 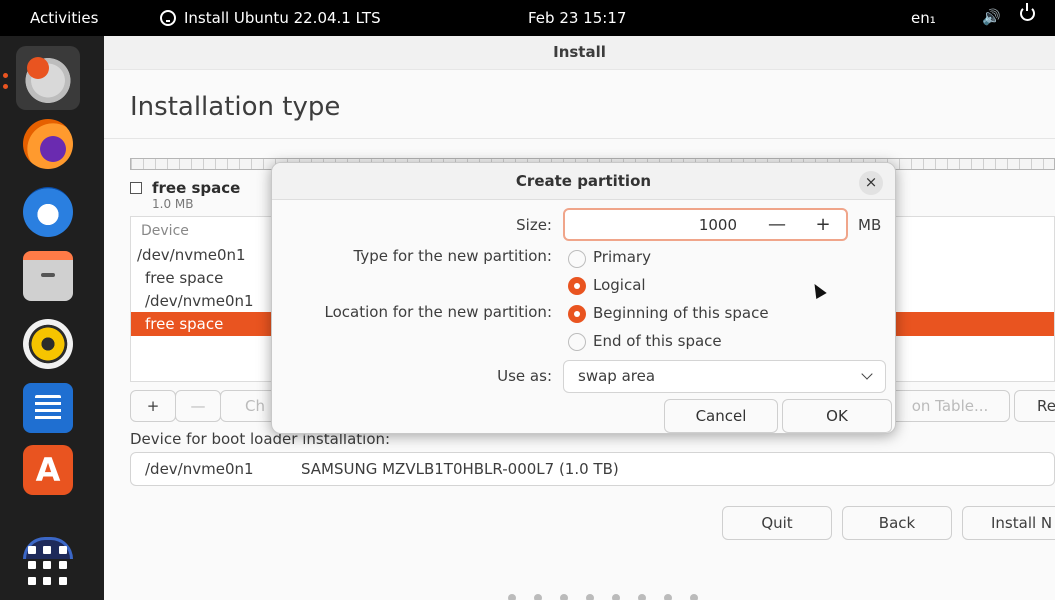 What do you see at coordinates (1008, 523) in the screenshot?
I see `install-now-button: Install N` at bounding box center [1008, 523].